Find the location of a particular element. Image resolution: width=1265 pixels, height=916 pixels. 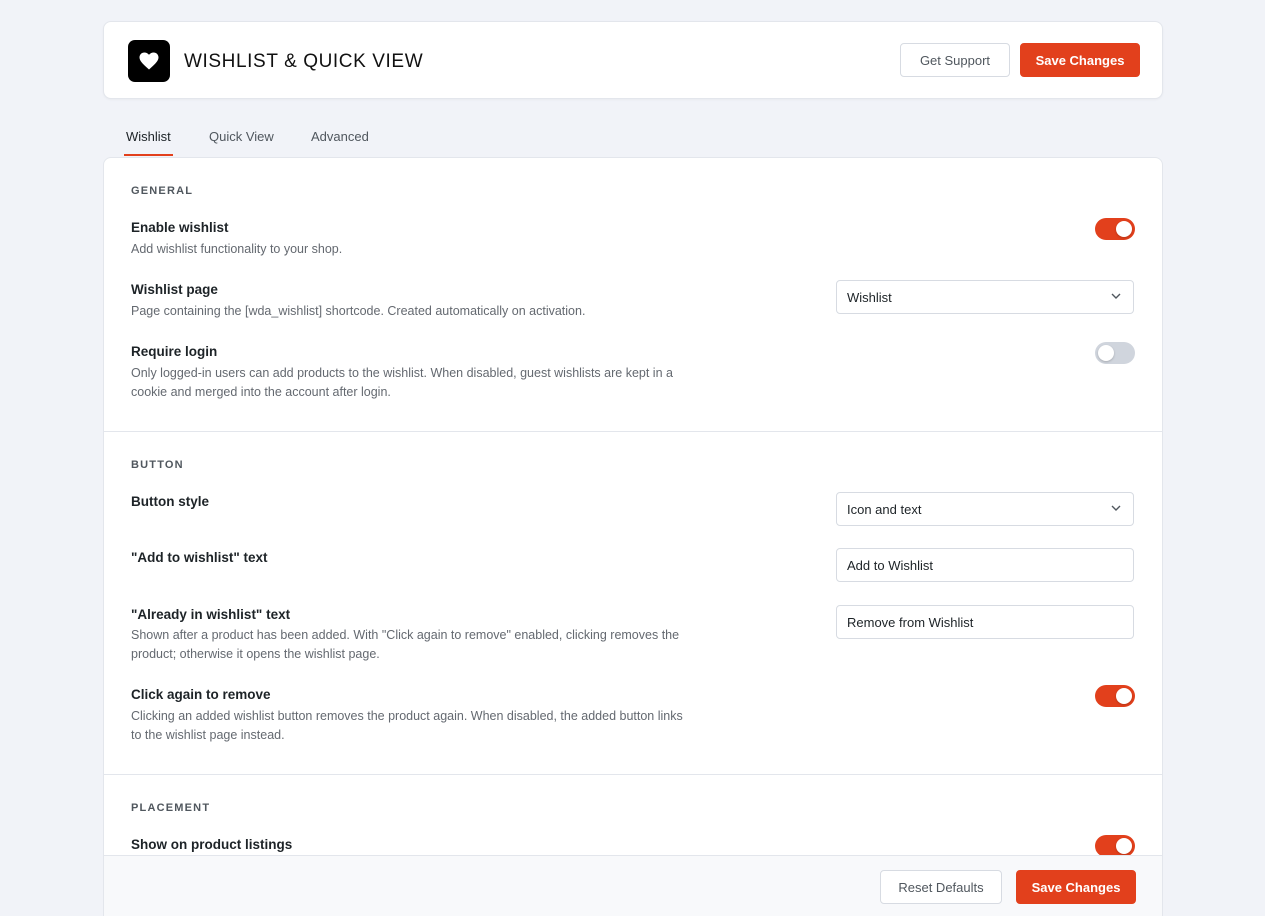

save-changes-button: Save Changes is located at coordinates (1080, 60).